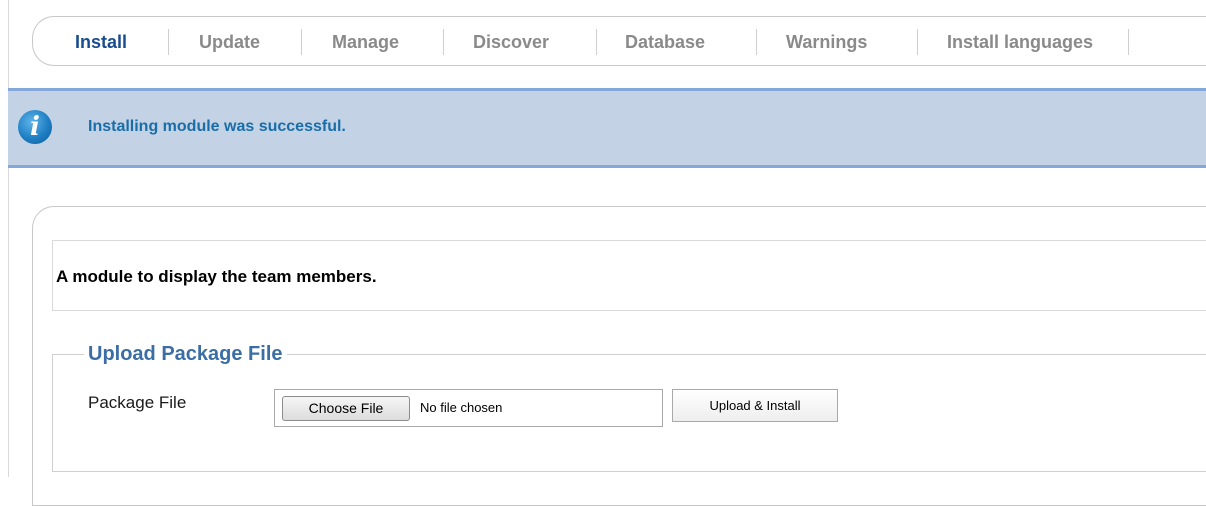 This screenshot has width=1206, height=506. What do you see at coordinates (216, 276) in the screenshot?
I see `module-description: A module to display the team members.` at bounding box center [216, 276].